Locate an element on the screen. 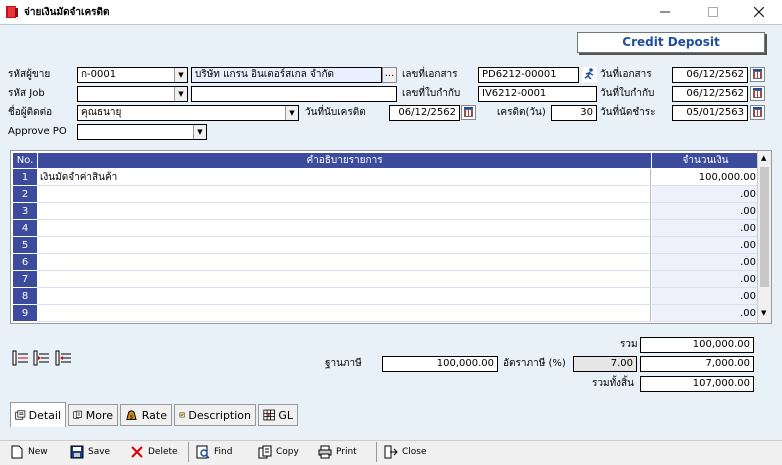  description-icon is located at coordinates (182, 415).